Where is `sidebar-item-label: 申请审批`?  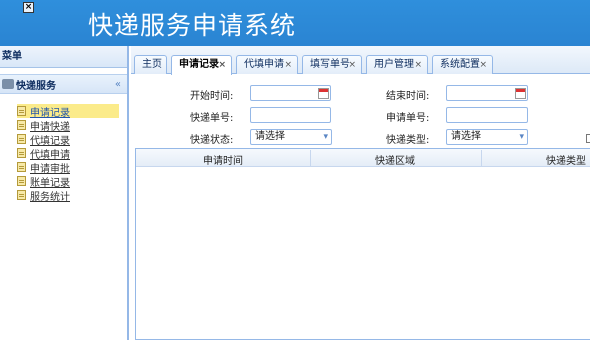
sidebar-item-label: 申请审批 is located at coordinates (50, 169).